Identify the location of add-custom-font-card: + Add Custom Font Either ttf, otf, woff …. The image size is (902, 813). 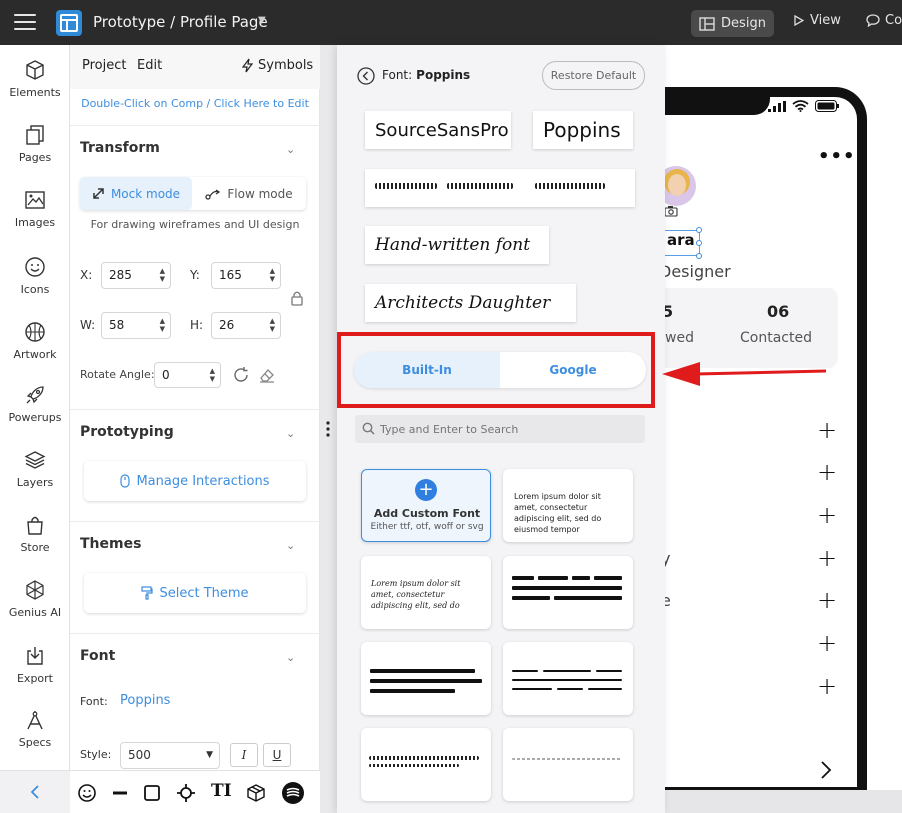
(426, 505).